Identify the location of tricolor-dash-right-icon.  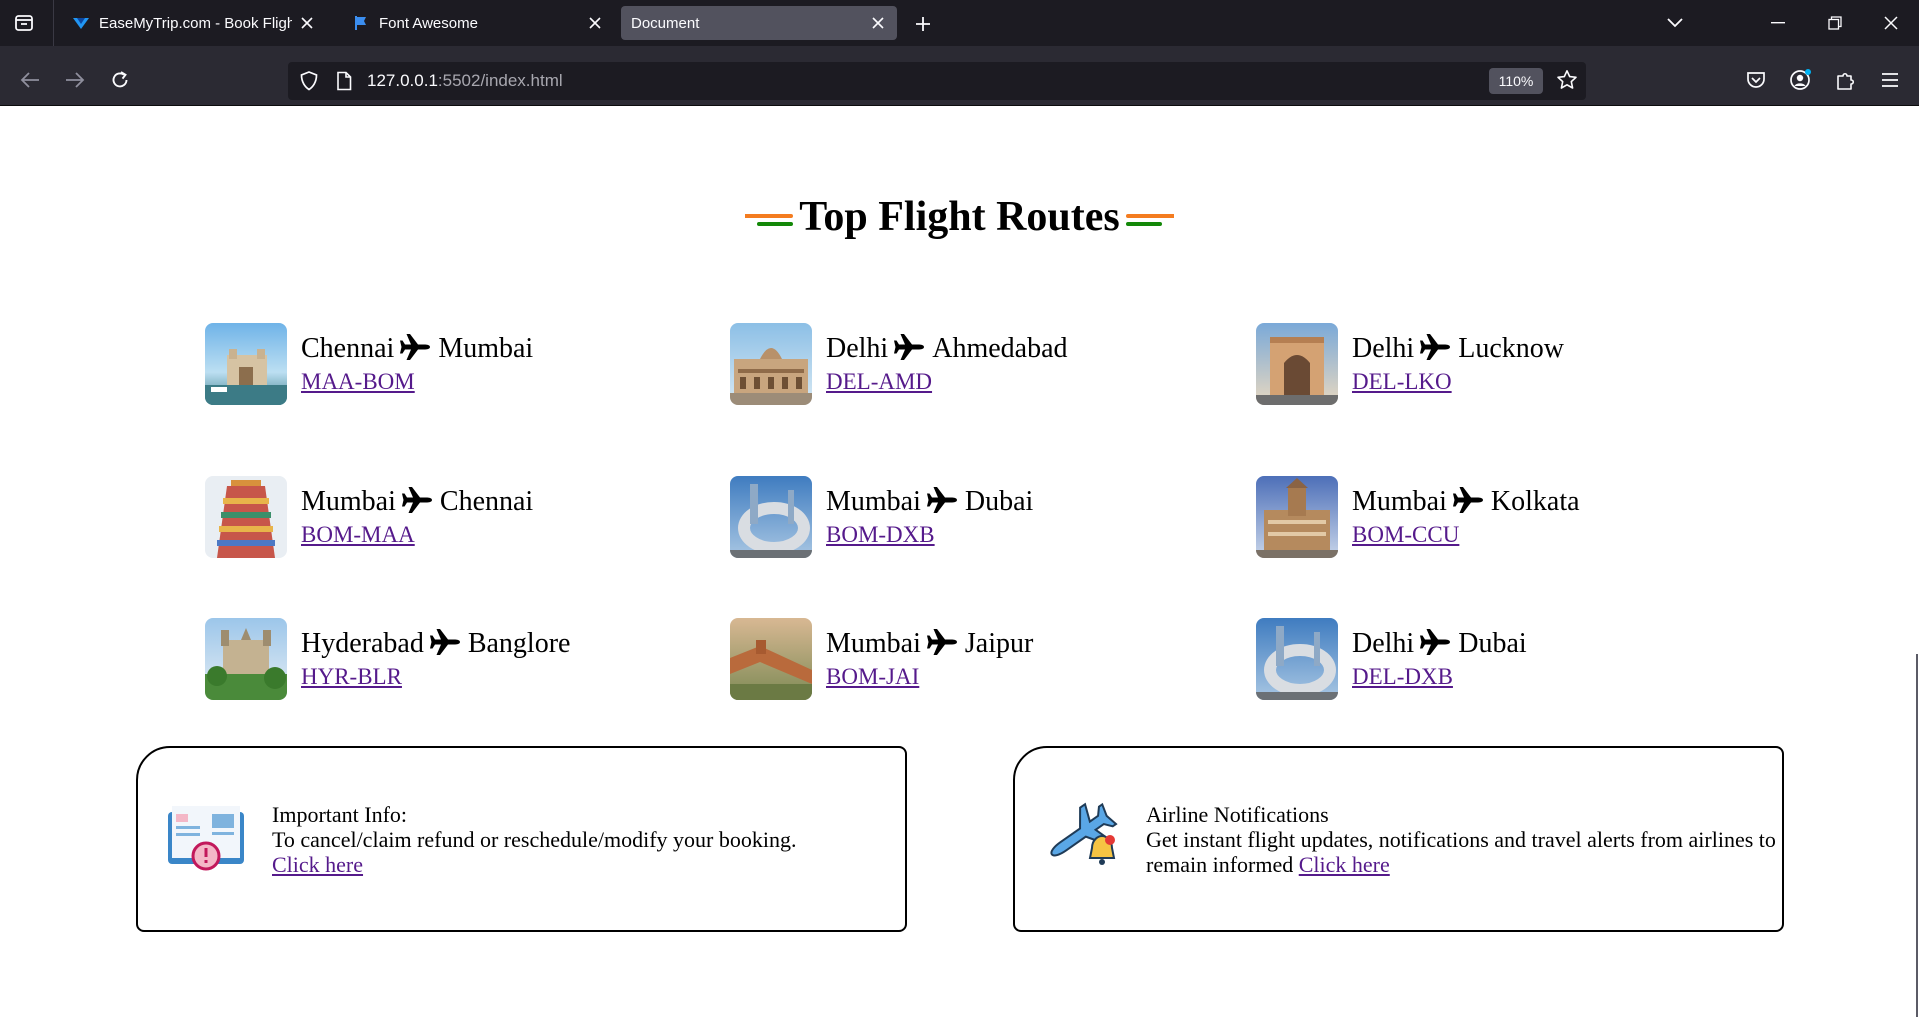
(1149, 220).